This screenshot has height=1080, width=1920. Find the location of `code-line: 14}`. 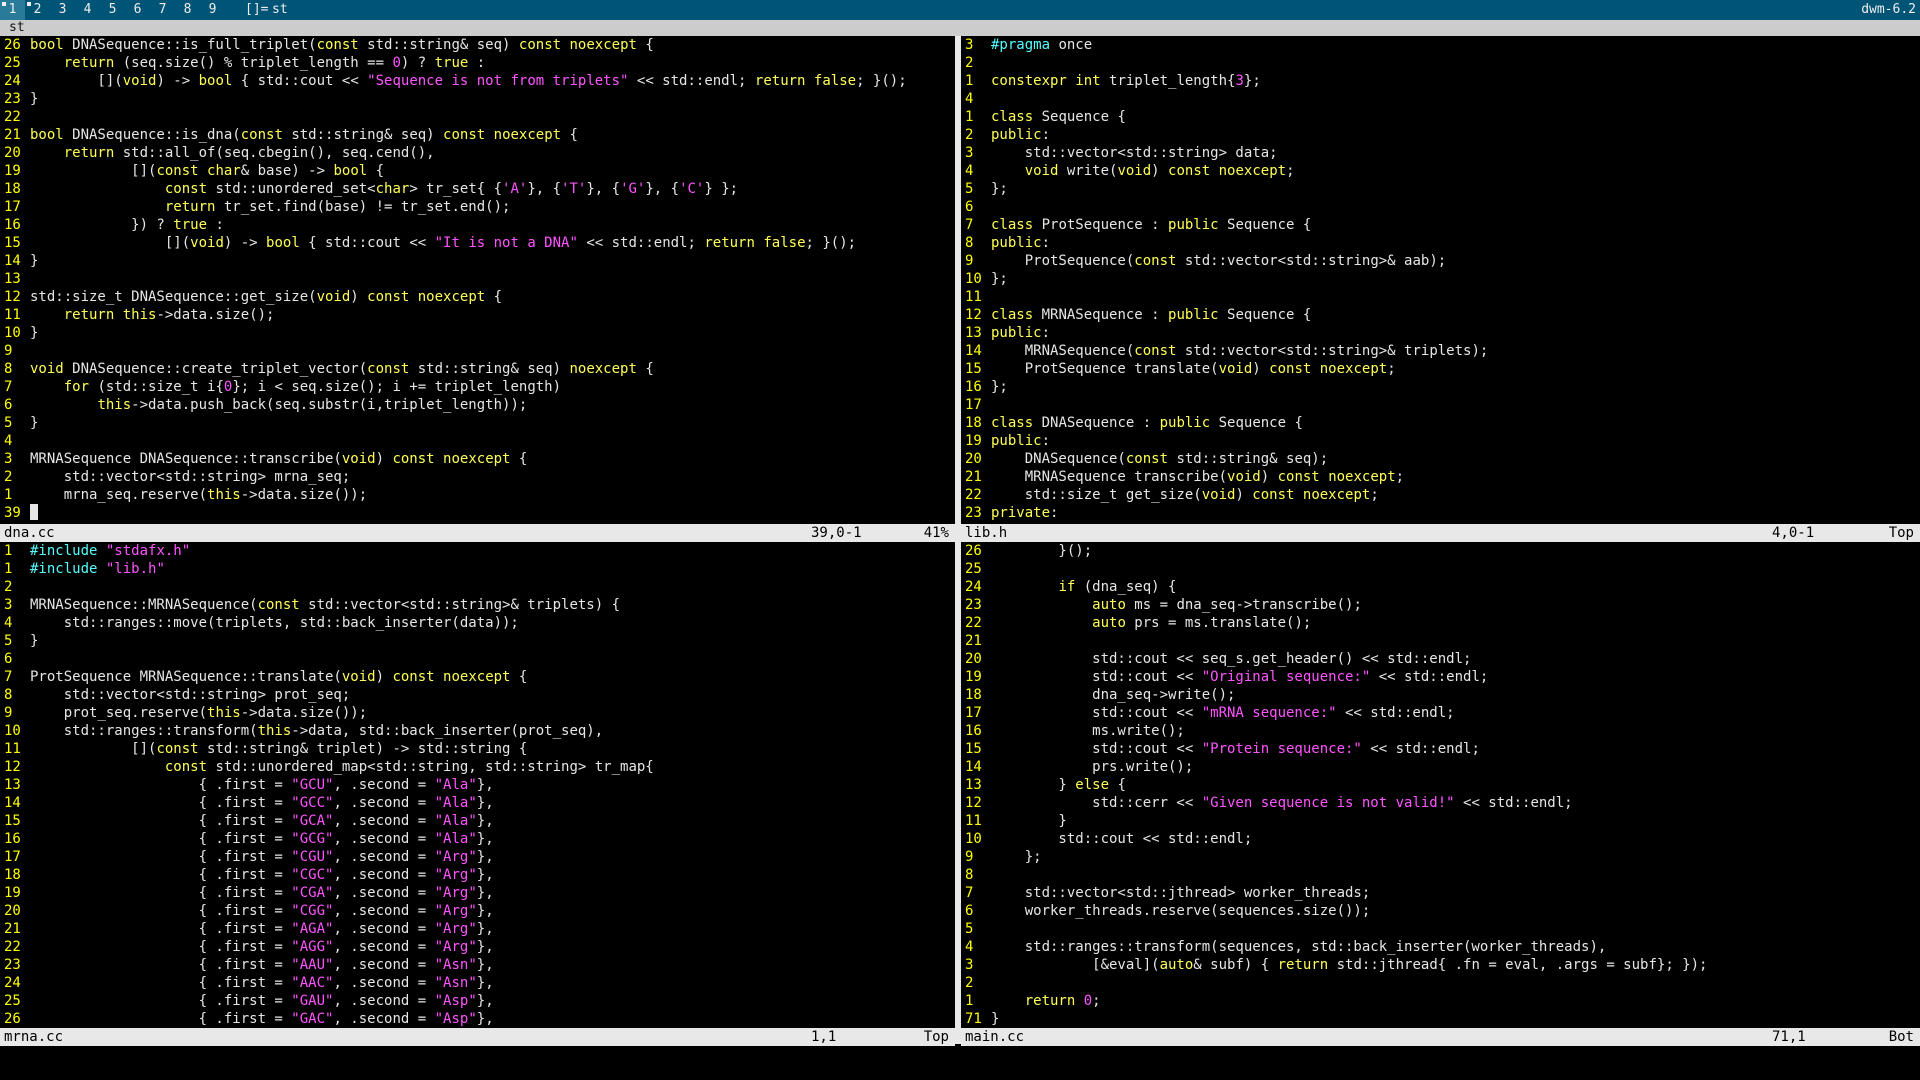

code-line: 14} is located at coordinates (19, 261).